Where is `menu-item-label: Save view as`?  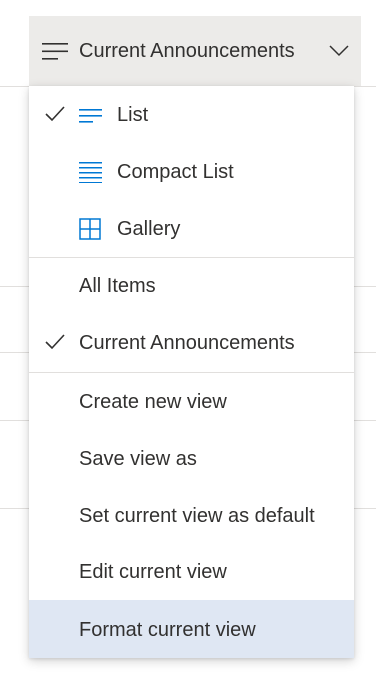 menu-item-label: Save view as is located at coordinates (138, 459).